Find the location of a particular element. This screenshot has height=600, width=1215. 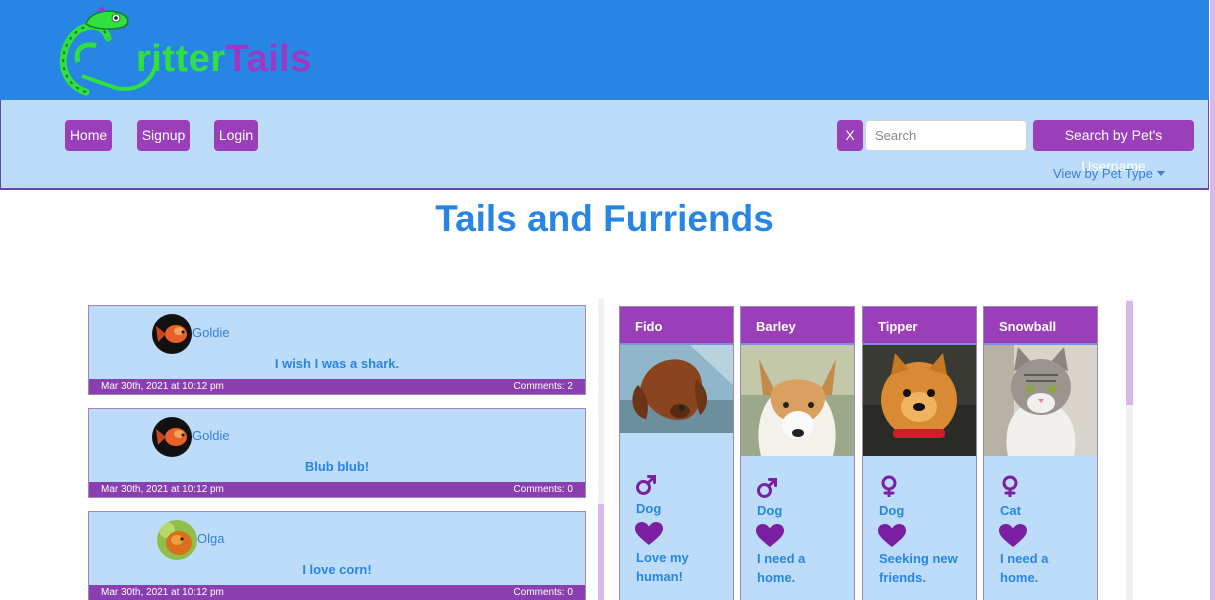

search-by-username-button: Search by Pet's Username is located at coordinates (1113, 147).